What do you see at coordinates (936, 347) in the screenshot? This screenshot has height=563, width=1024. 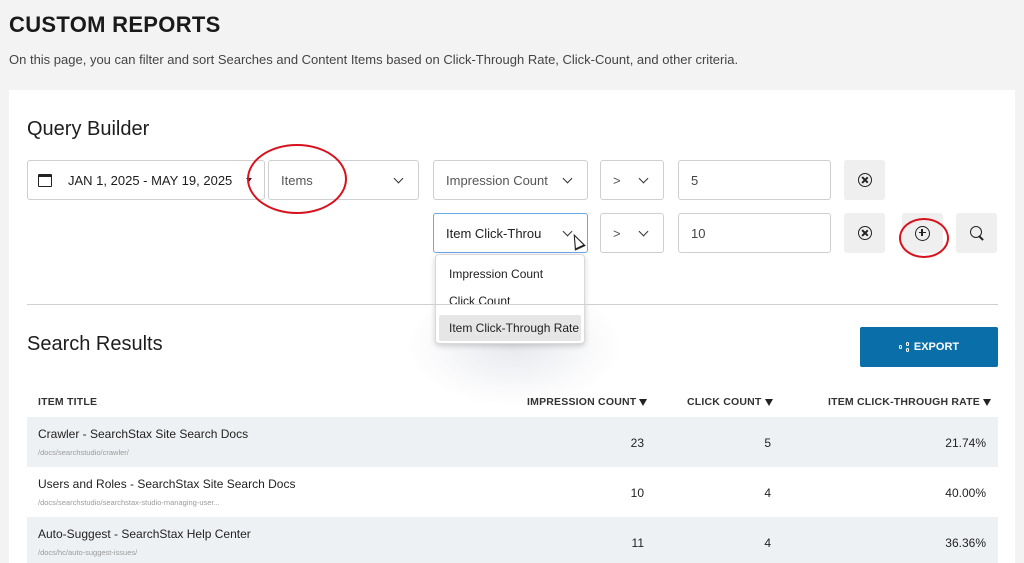 I see `export-label: EXPORT` at bounding box center [936, 347].